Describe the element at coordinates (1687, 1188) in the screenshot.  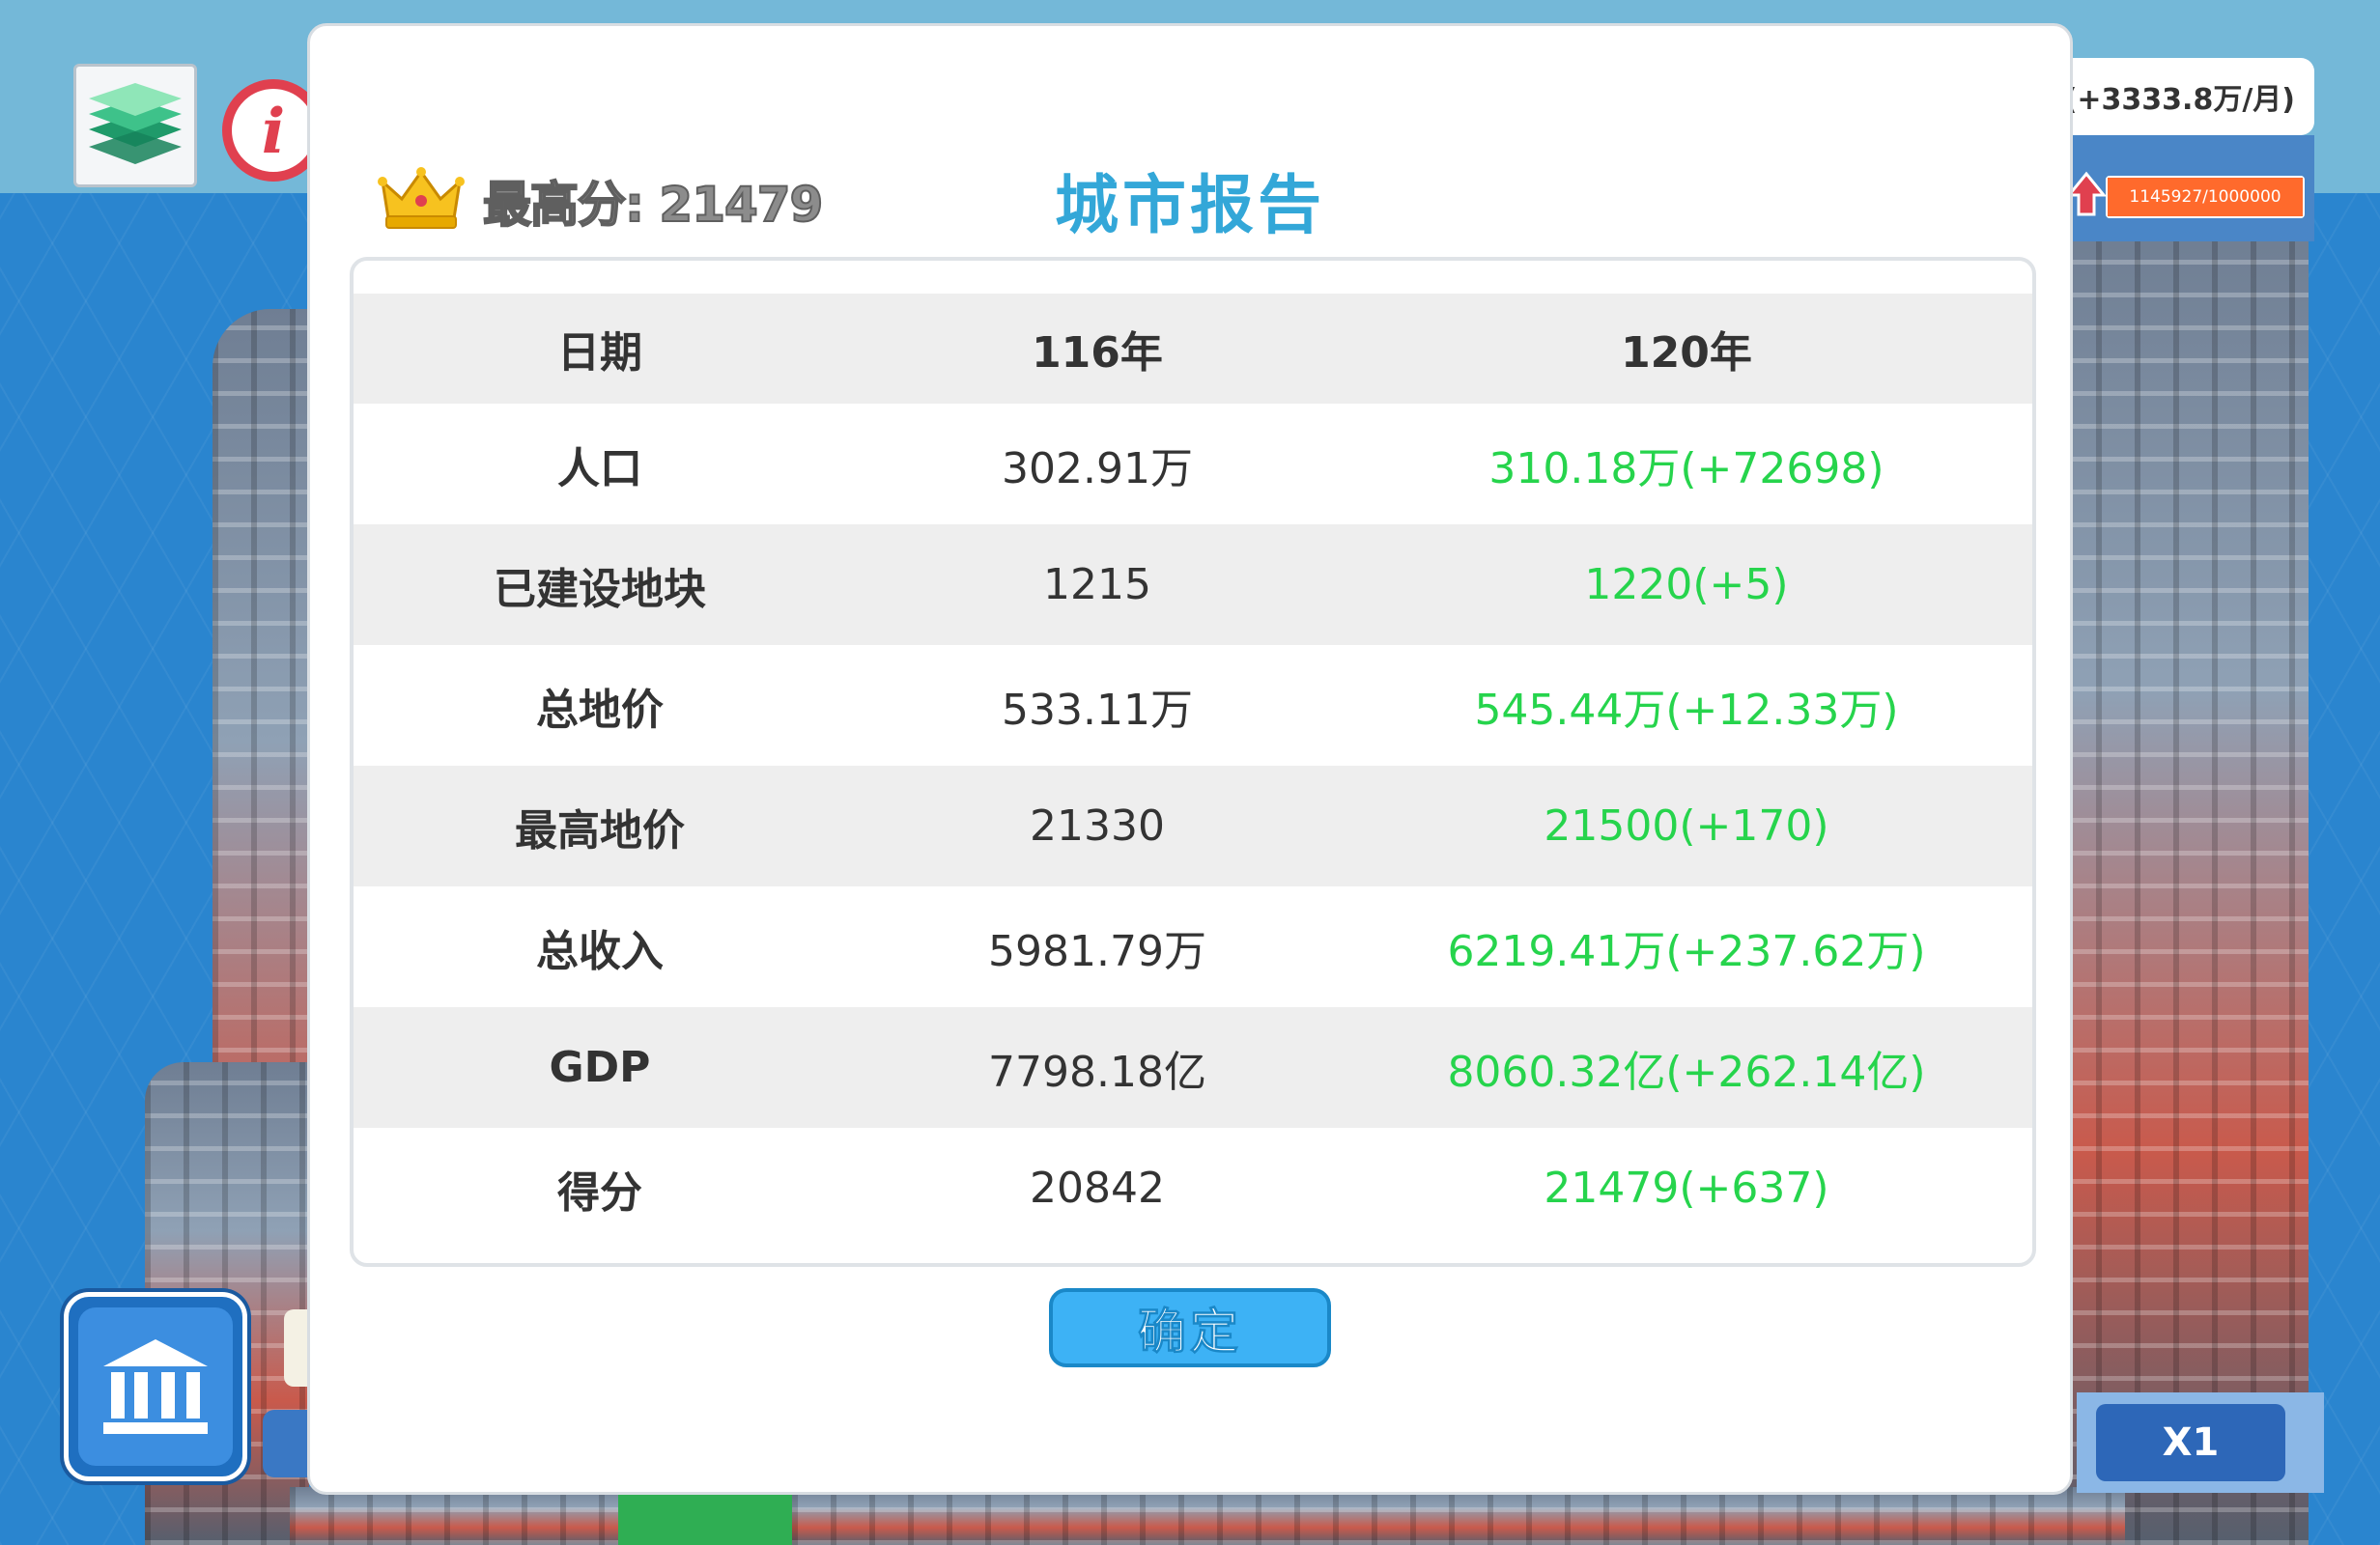
I see `row-value-after: 21479(+637)` at that location.